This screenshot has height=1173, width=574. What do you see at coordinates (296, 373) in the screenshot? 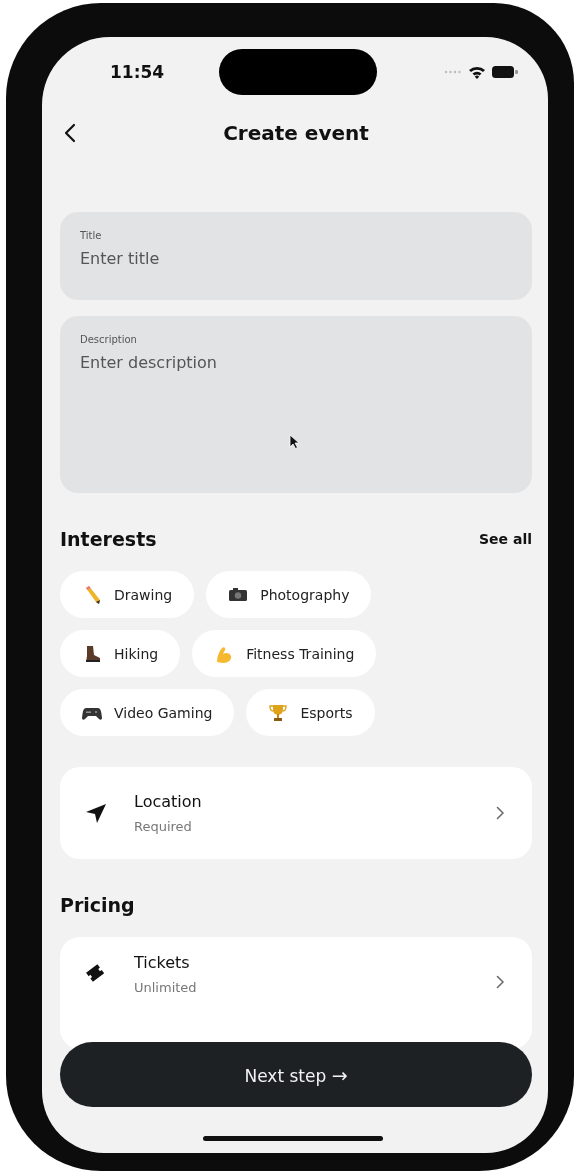
I see `description-input: Enter description` at bounding box center [296, 373].